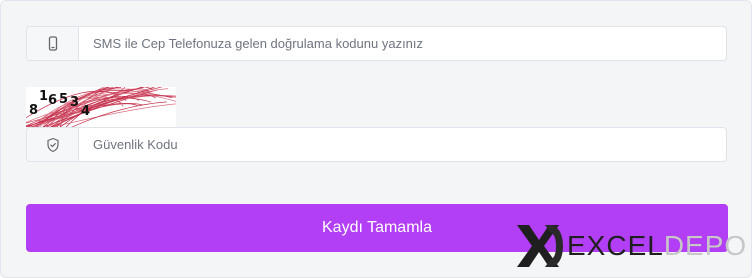 This screenshot has height=278, width=752. Describe the element at coordinates (101, 107) in the screenshot. I see `captcha-image: 8 1 6 5 3 4` at that location.